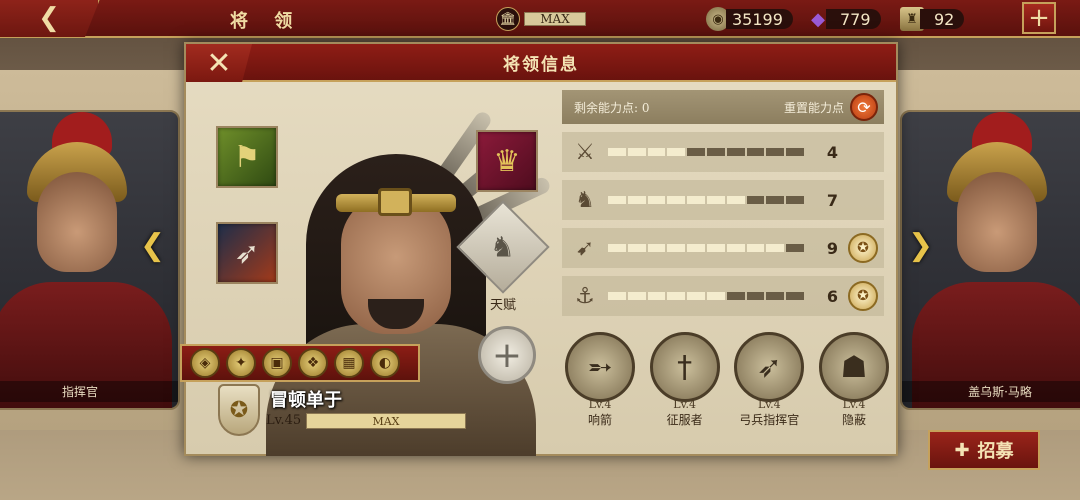 This screenshot has width=1080, height=500. I want to click on stats-panel: 剩余能力点: 0 重置能力点 ⟳ ⚔4✪ ♞ 7 ✪➹ 9 ✪ ⚓6✪, so click(723, 203).